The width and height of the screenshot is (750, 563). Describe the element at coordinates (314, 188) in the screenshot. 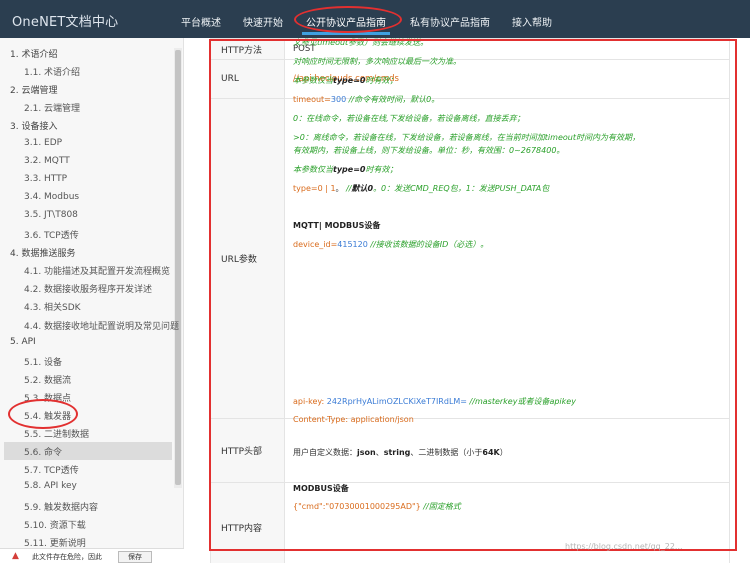

I see `text-span: type=0 | 1` at that location.